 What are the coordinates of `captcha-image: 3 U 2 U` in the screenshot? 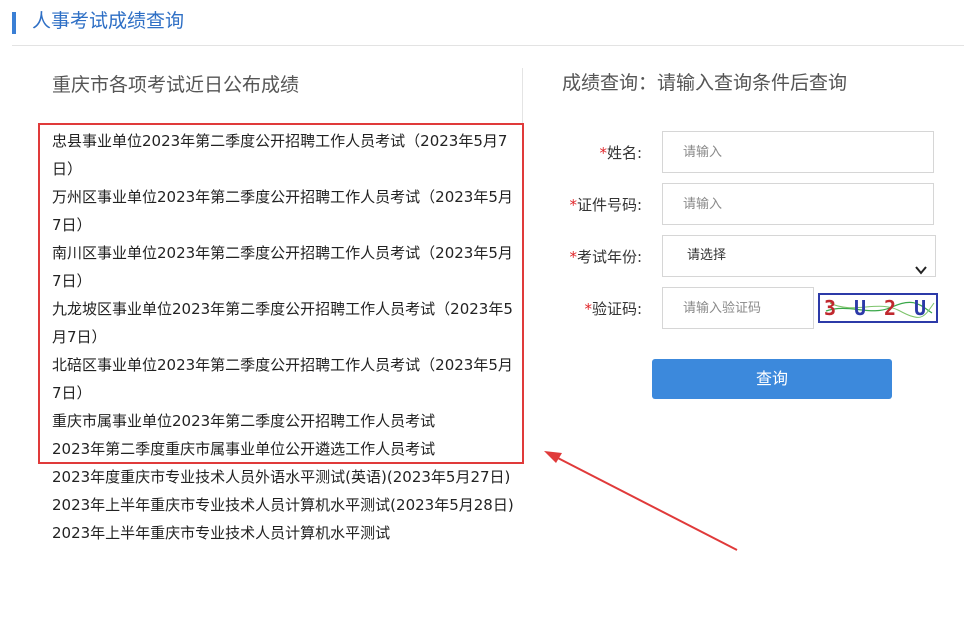 It's located at (878, 308).